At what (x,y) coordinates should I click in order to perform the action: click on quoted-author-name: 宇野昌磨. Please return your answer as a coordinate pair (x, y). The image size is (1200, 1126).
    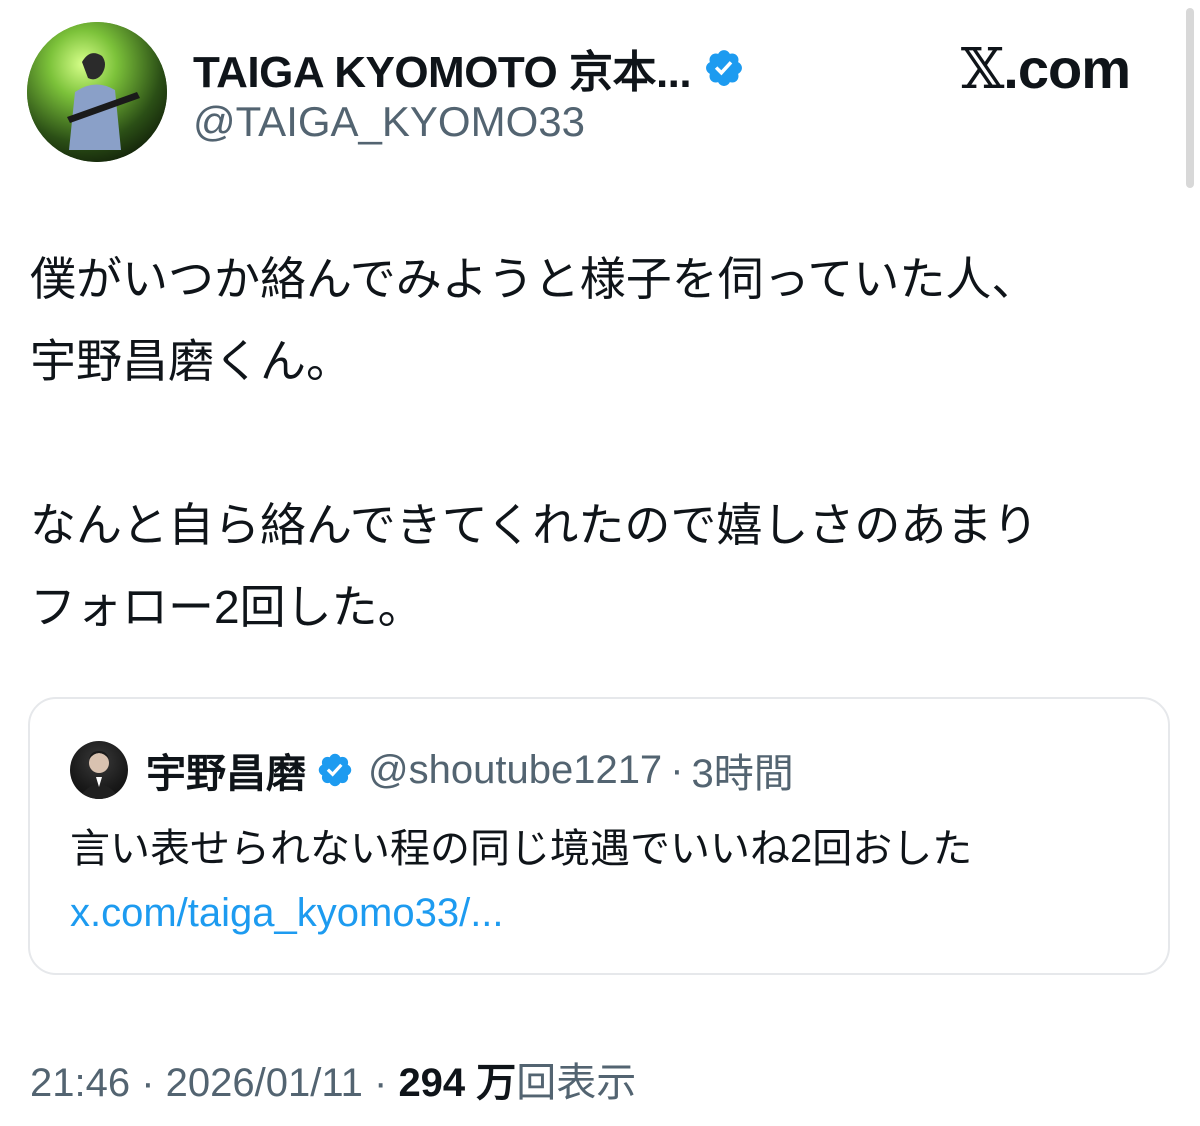
    Looking at the image, I should click on (226, 770).